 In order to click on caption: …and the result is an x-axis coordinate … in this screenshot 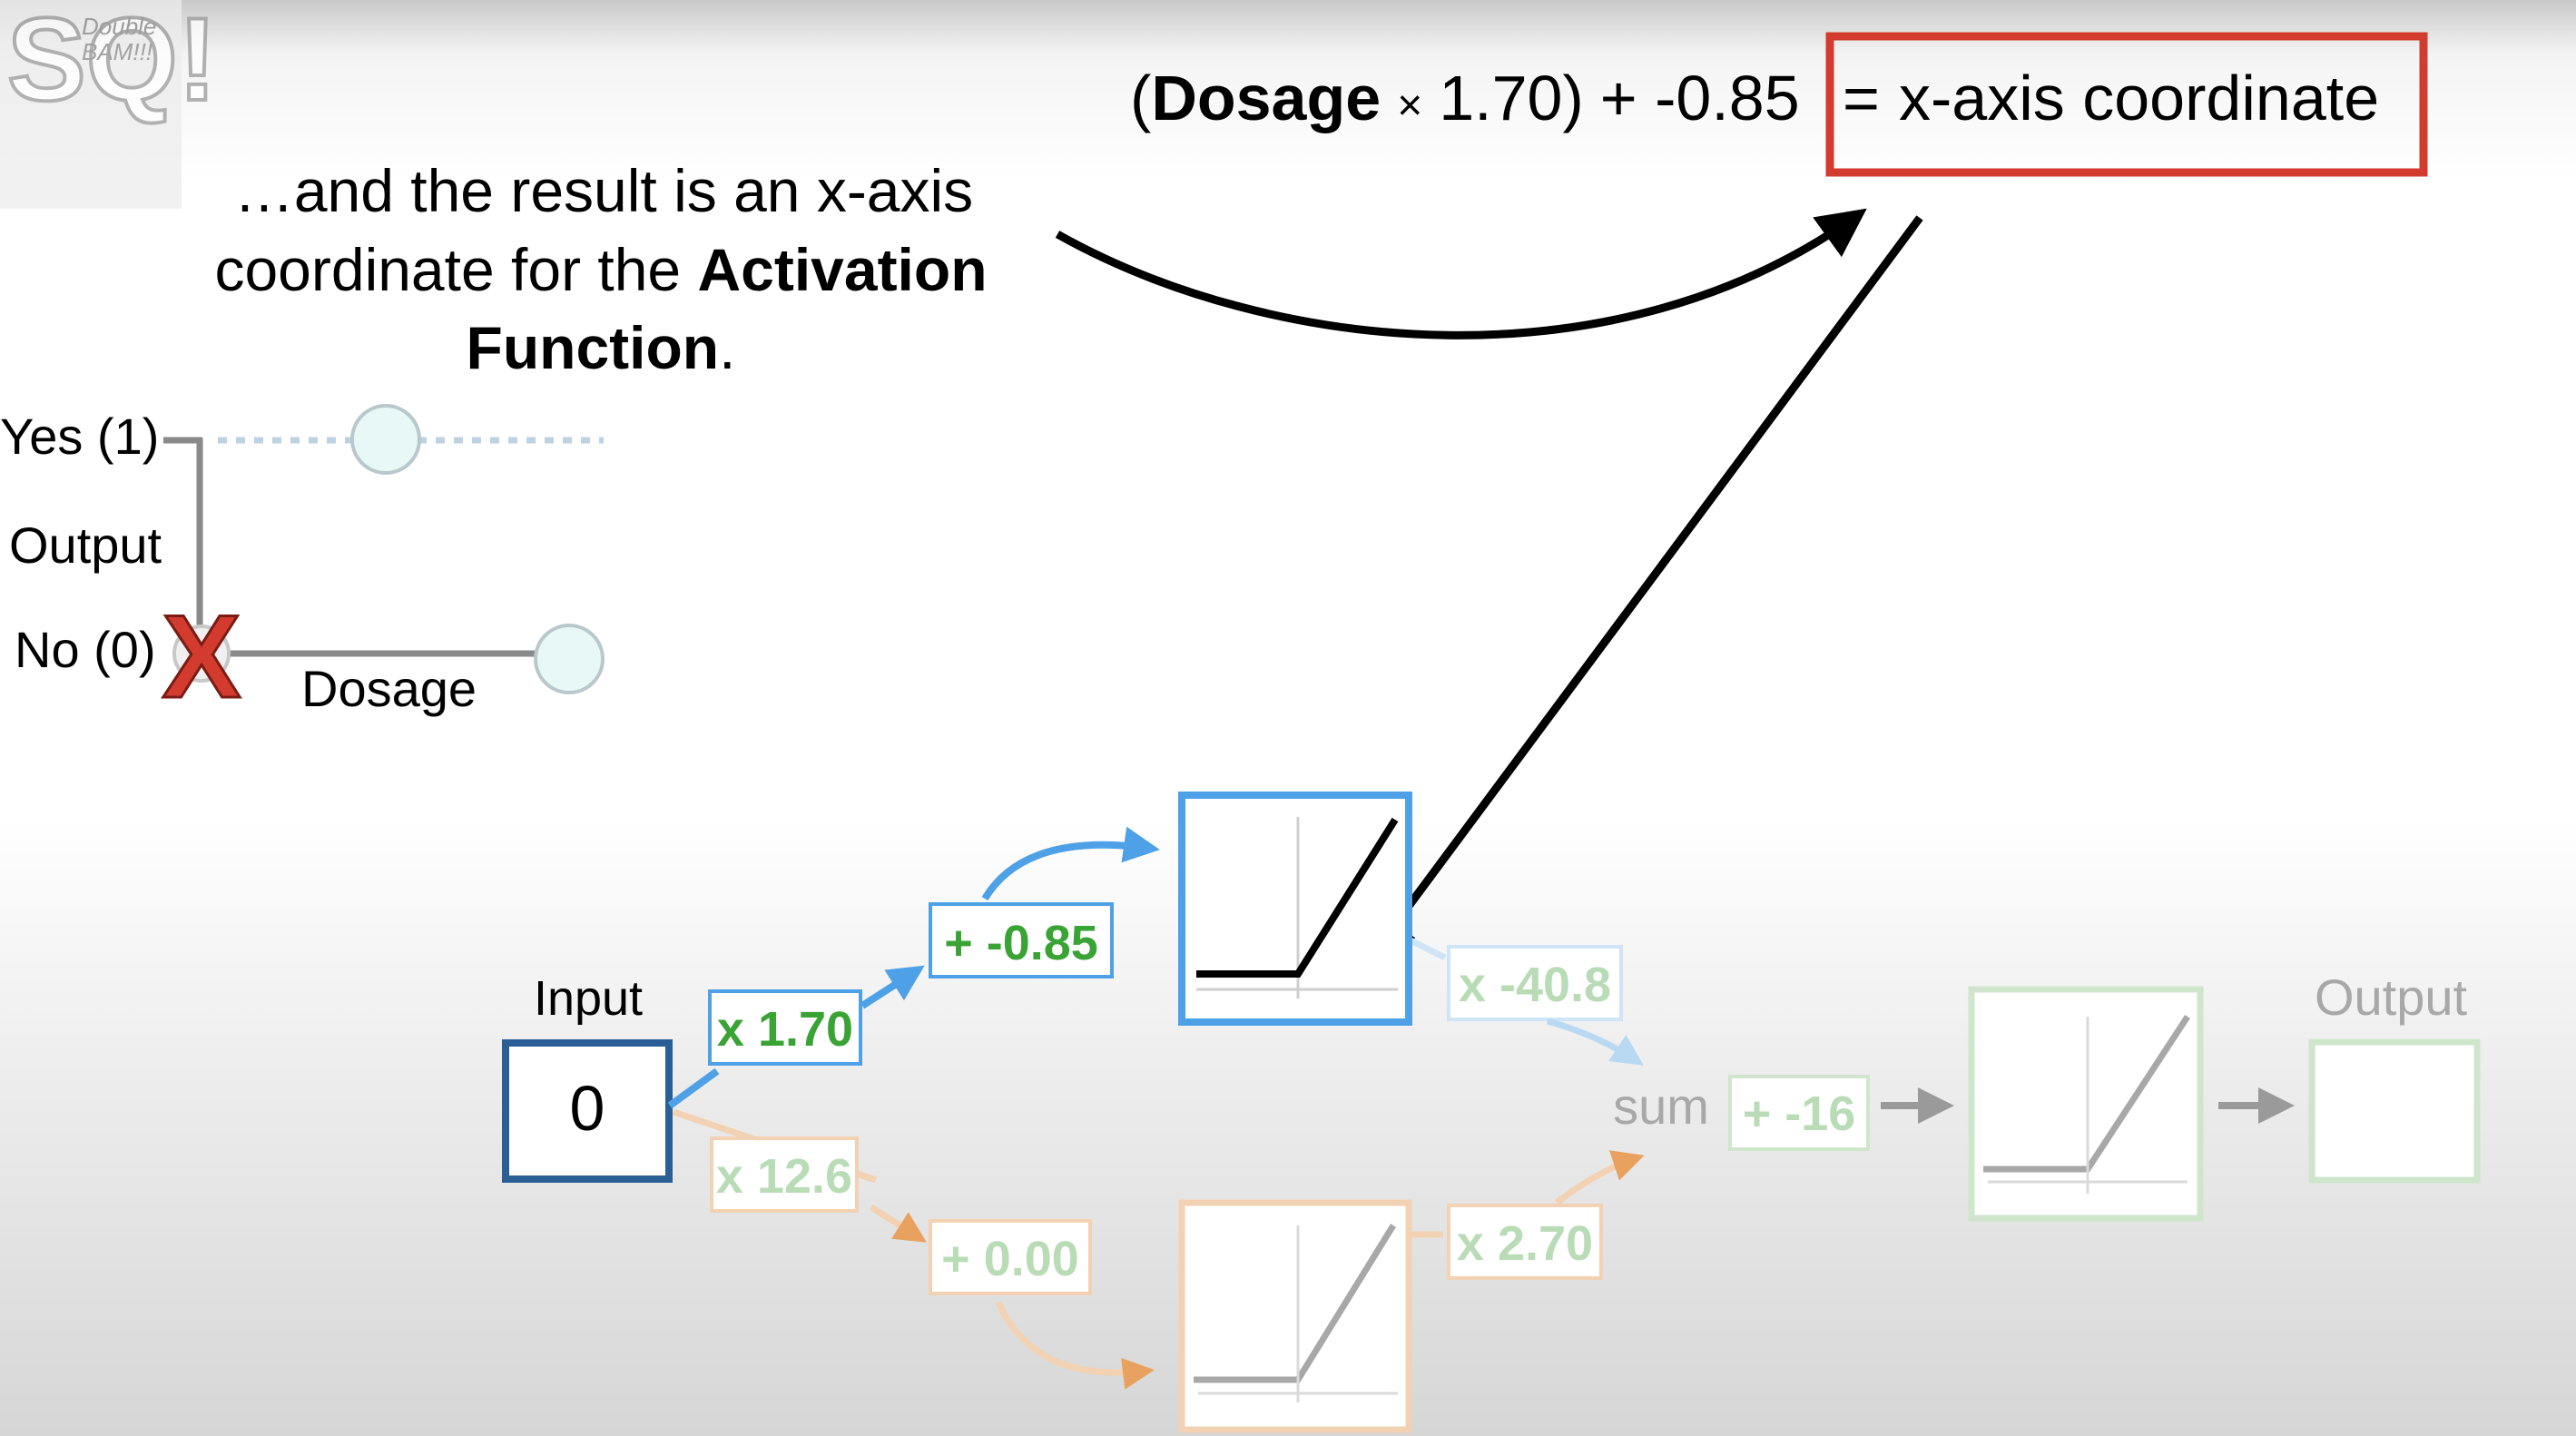, I will do `click(600, 269)`.